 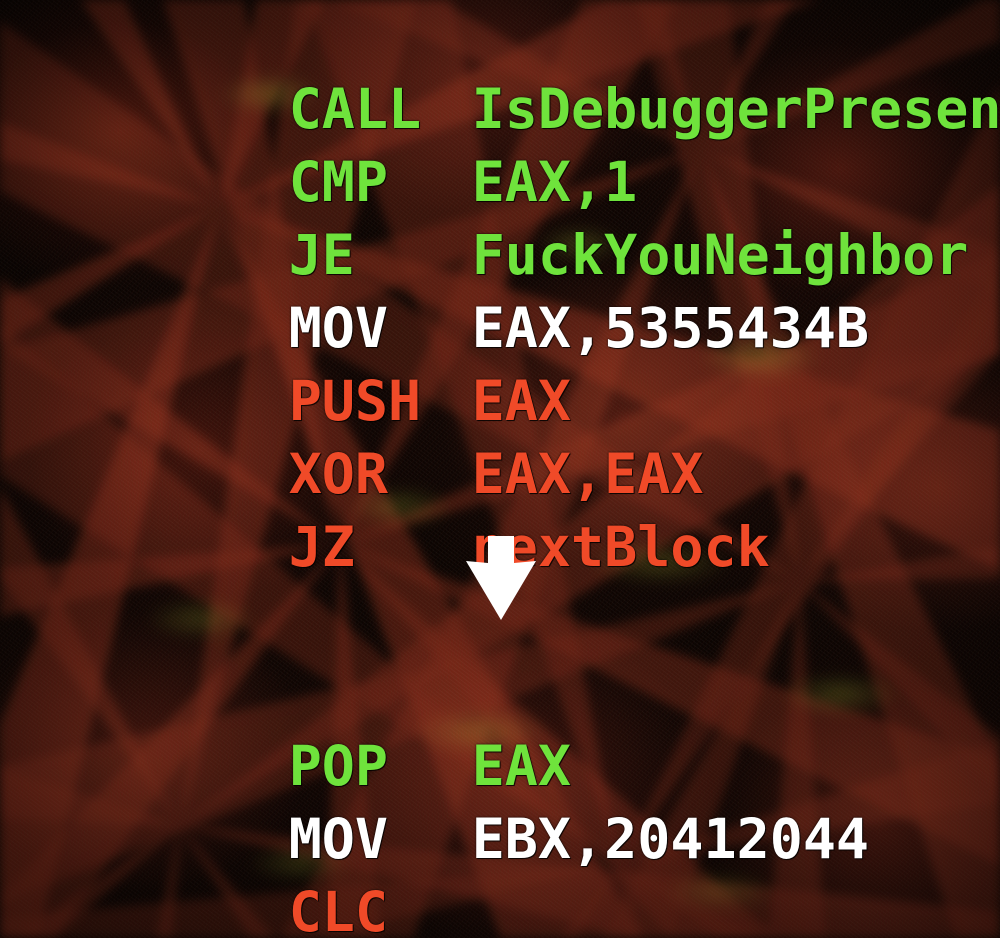 What do you see at coordinates (501, 578) in the screenshot?
I see `arrow-down-icon` at bounding box center [501, 578].